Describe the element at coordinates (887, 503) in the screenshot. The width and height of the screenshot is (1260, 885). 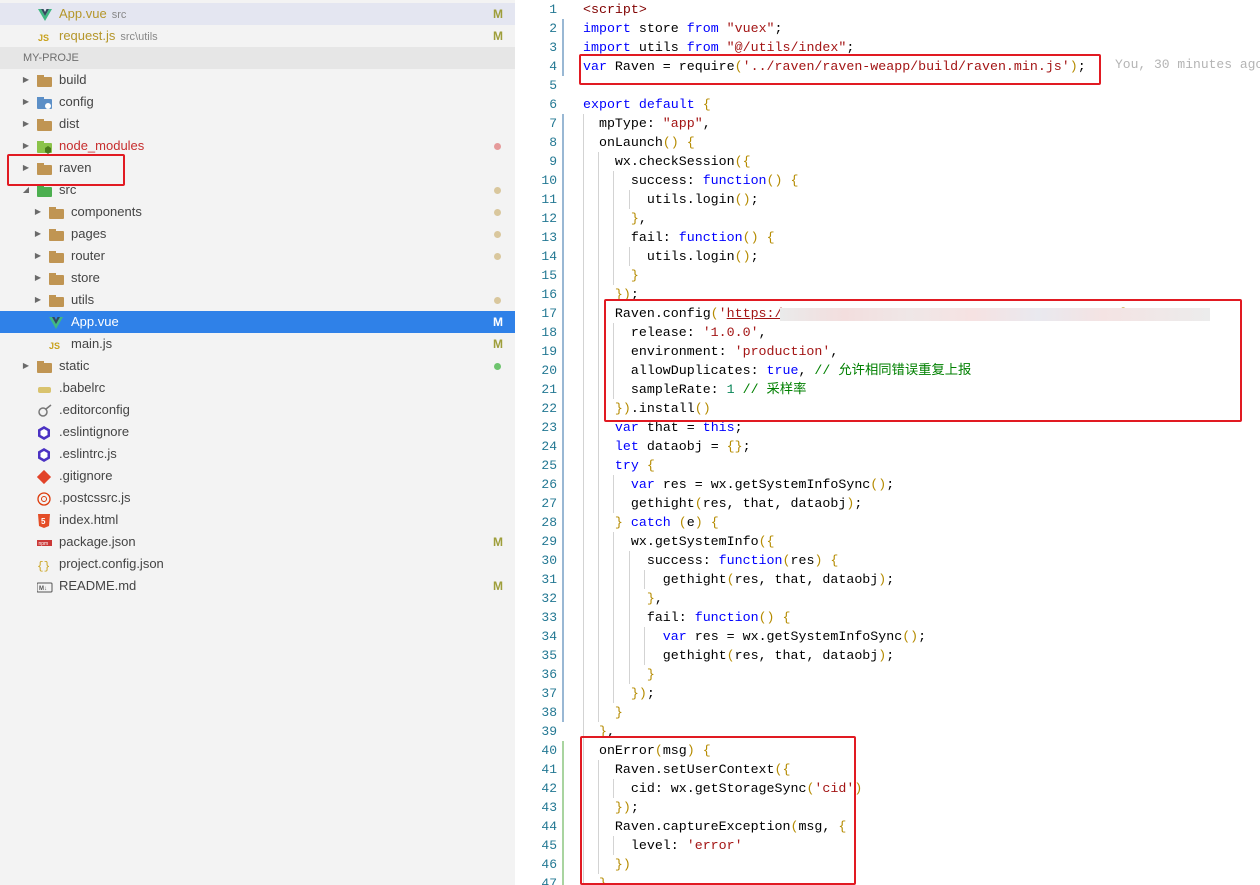
I see `code-line: 27 gethight(res, that, dataobj);` at that location.